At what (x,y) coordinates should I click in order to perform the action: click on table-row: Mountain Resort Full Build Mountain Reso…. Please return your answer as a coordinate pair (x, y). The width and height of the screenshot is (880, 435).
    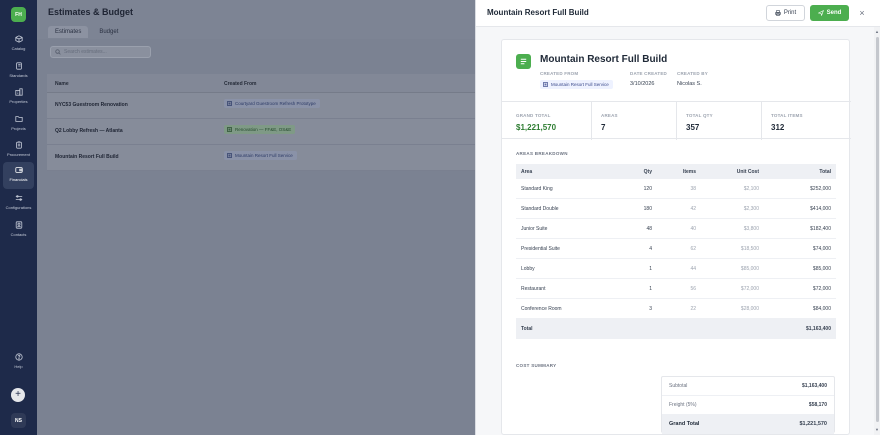
    Looking at the image, I should click on (261, 158).